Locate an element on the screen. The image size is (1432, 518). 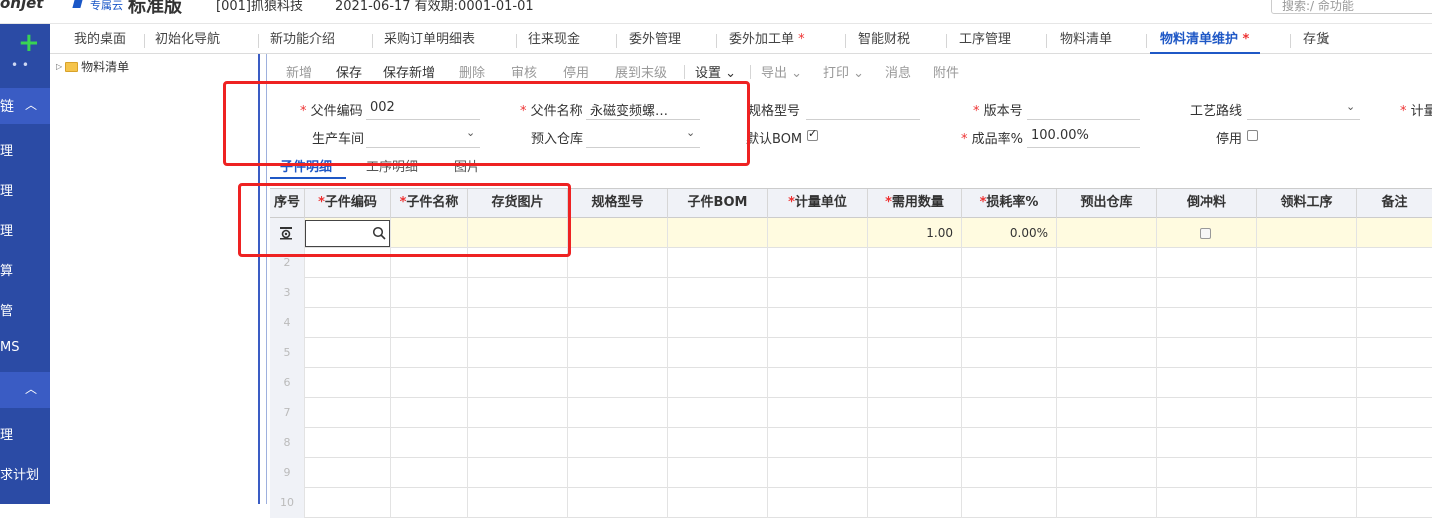
child-name-cell is located at coordinates (429, 233).